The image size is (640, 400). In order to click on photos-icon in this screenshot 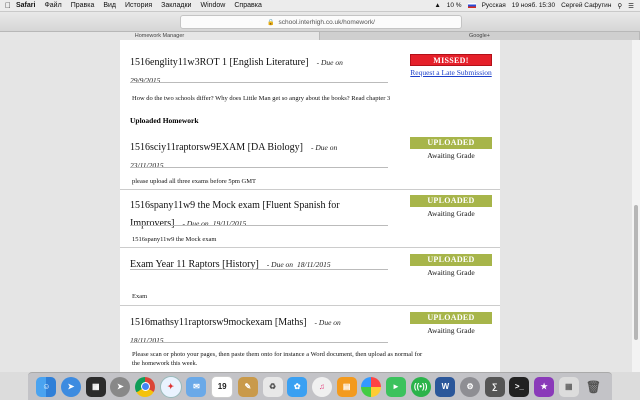, I will do `click(371, 386)`.